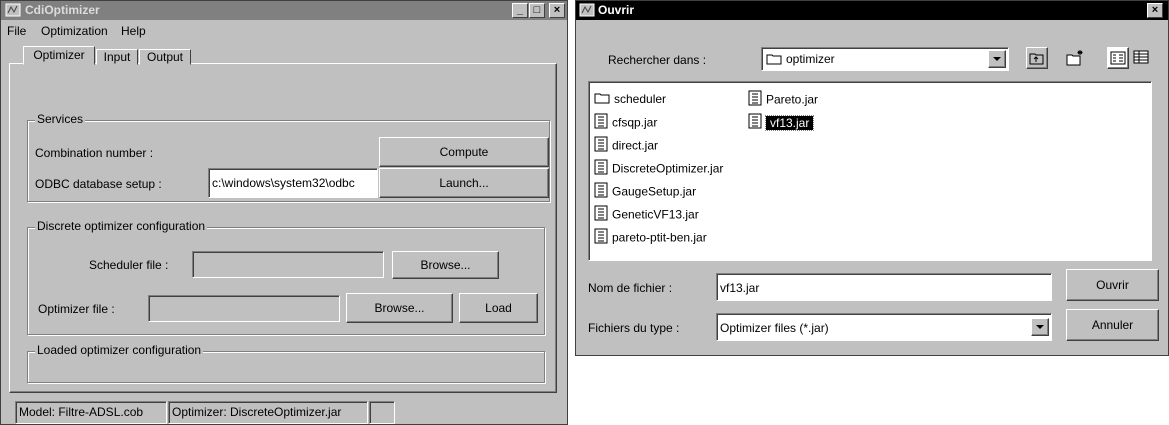 This screenshot has width=1169, height=425. I want to click on lookin-combo: optimizer, so click(885, 59).